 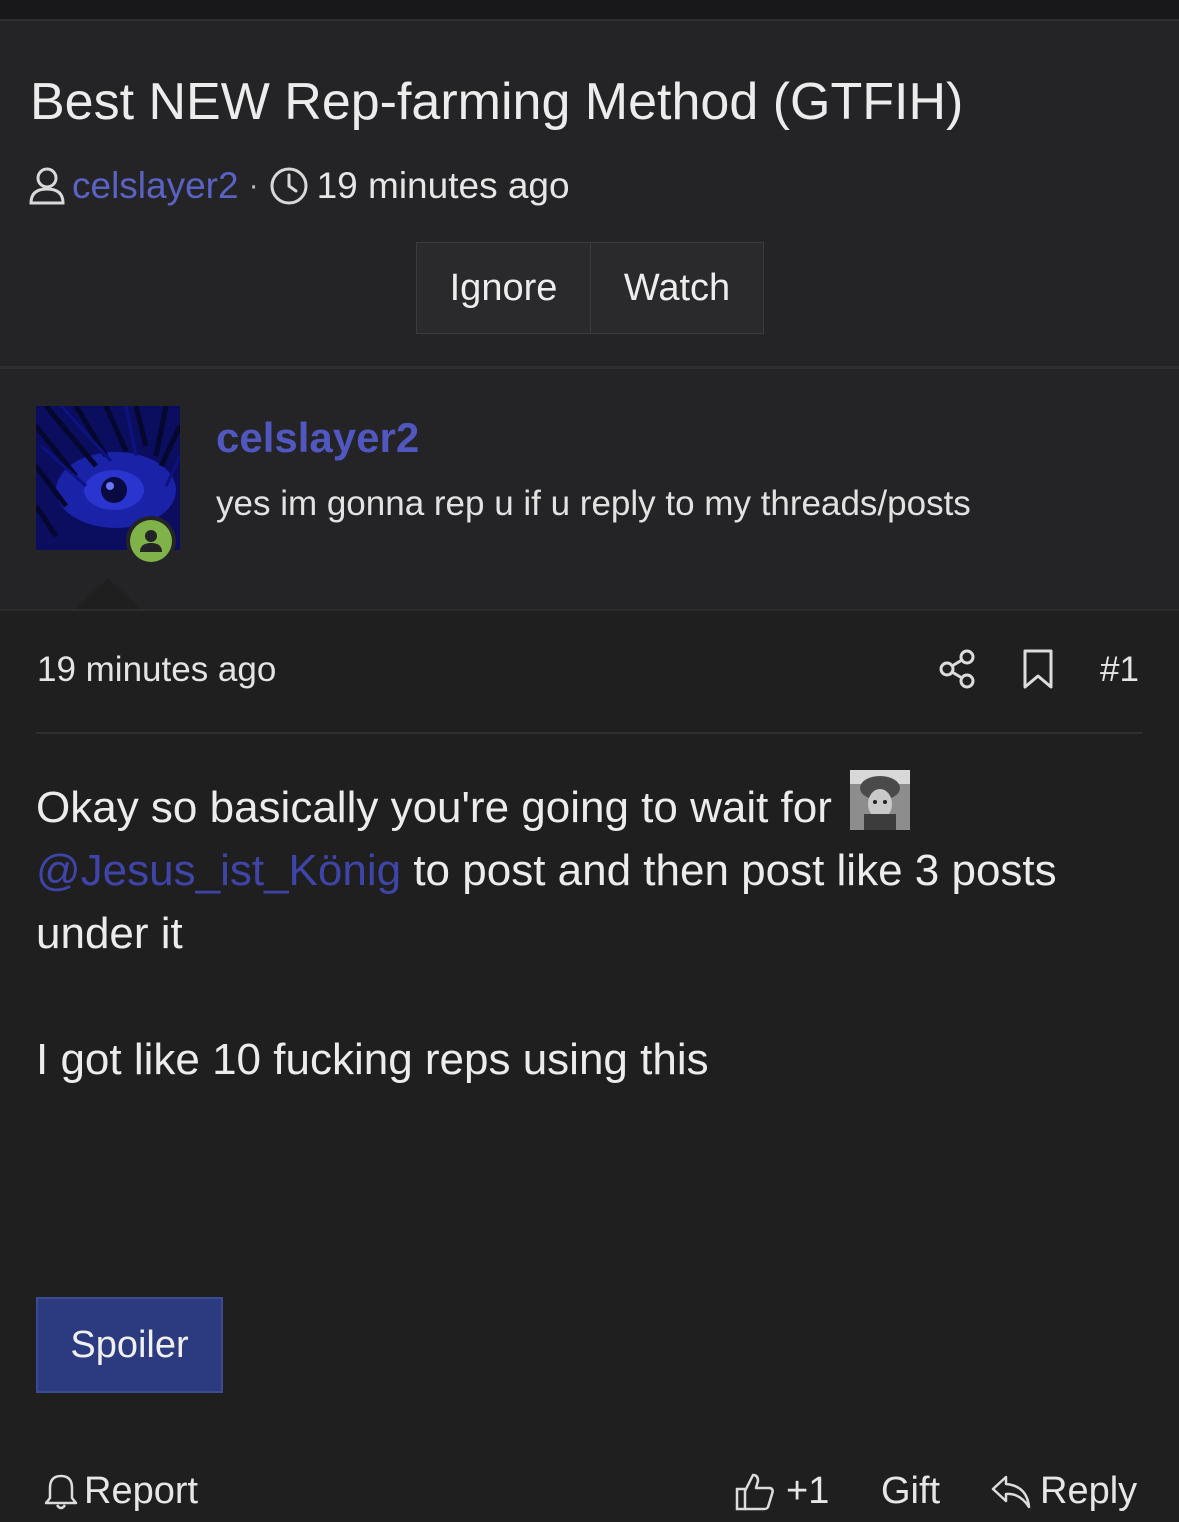 What do you see at coordinates (108, 595) in the screenshot?
I see `pointer-arrow` at bounding box center [108, 595].